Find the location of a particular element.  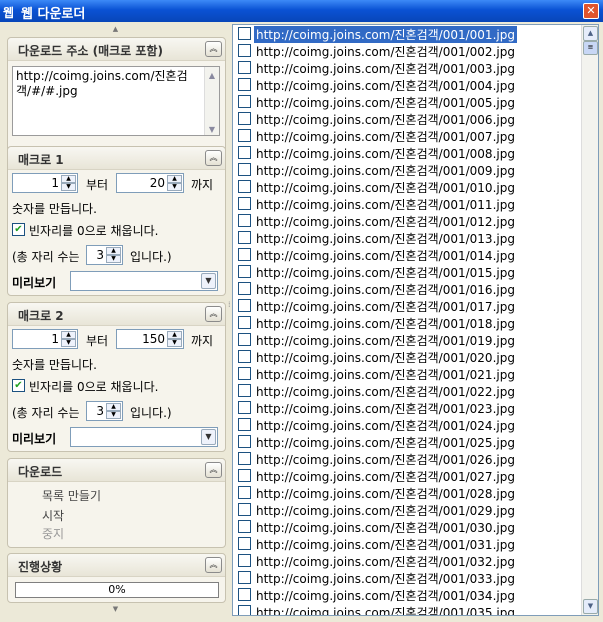

macro1-preview-dropdown: ▼ is located at coordinates (144, 281).